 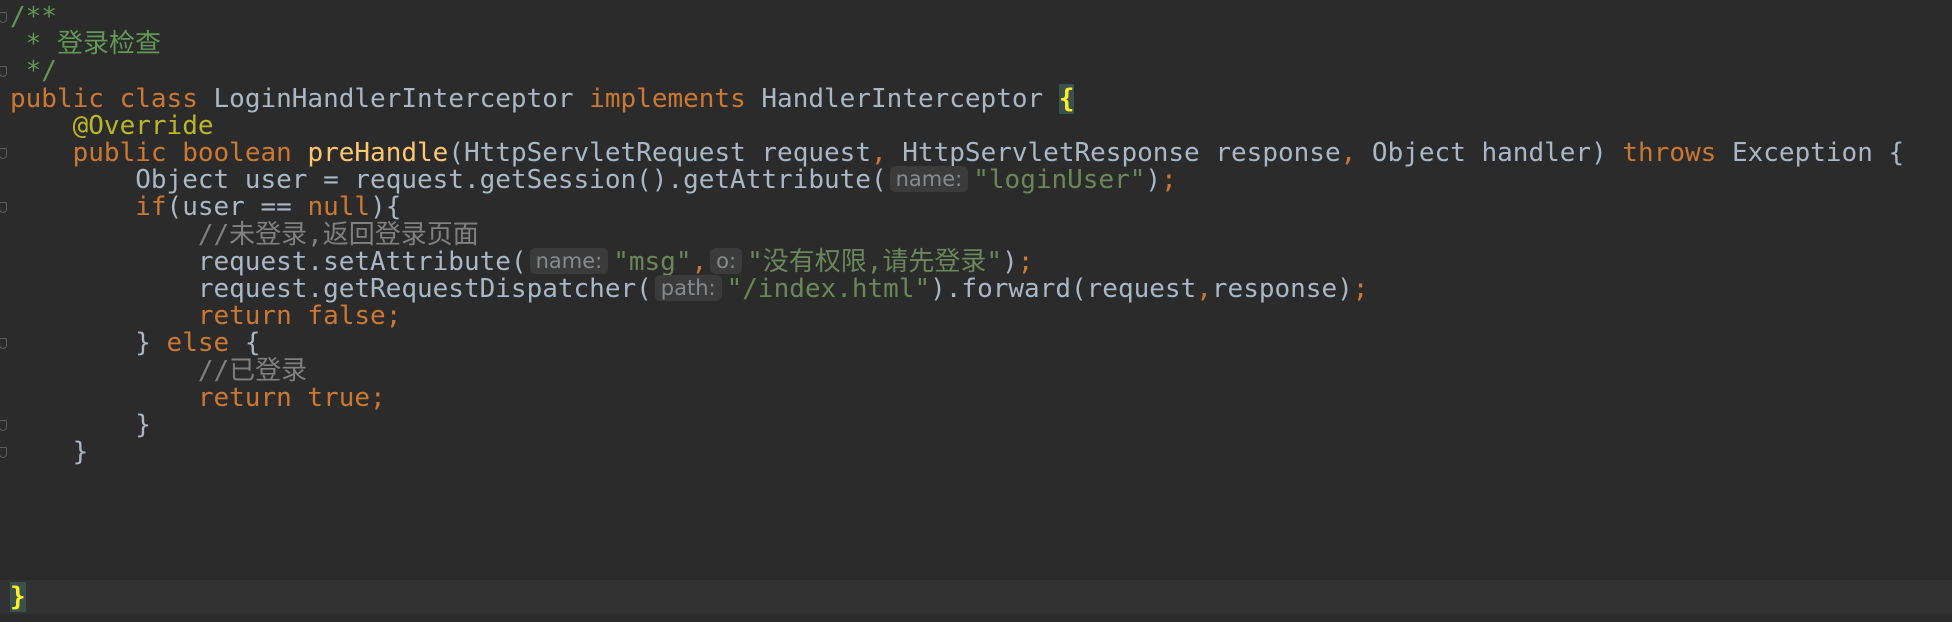 What do you see at coordinates (49, 452) in the screenshot?
I see `code-line-close-method: }` at bounding box center [49, 452].